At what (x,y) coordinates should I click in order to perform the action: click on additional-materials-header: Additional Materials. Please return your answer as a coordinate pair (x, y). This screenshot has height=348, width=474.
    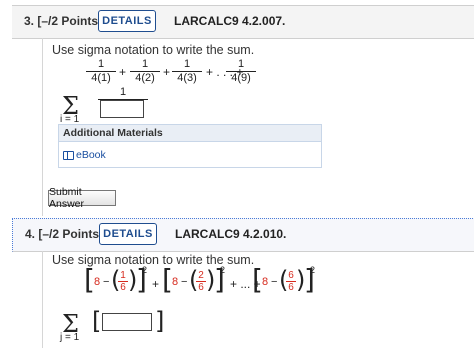
    Looking at the image, I should click on (190, 133).